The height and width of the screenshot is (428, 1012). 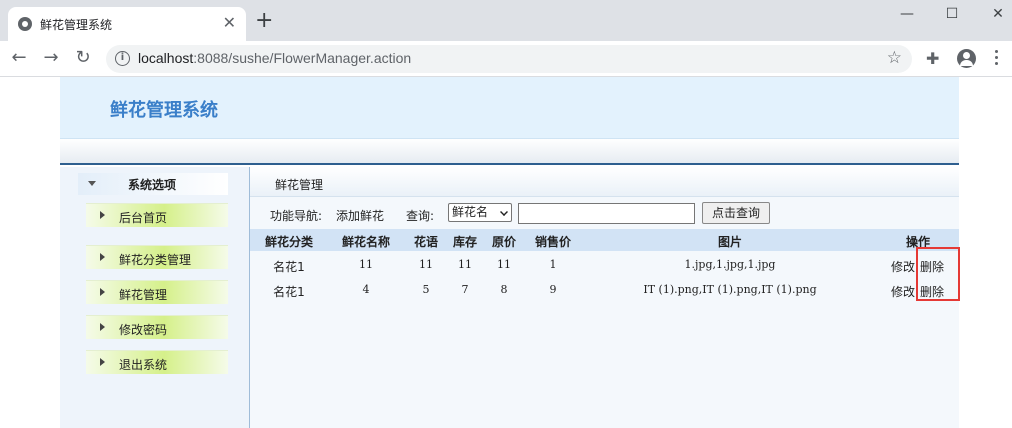 What do you see at coordinates (504, 264) in the screenshot?
I see `cell-price: 11` at bounding box center [504, 264].